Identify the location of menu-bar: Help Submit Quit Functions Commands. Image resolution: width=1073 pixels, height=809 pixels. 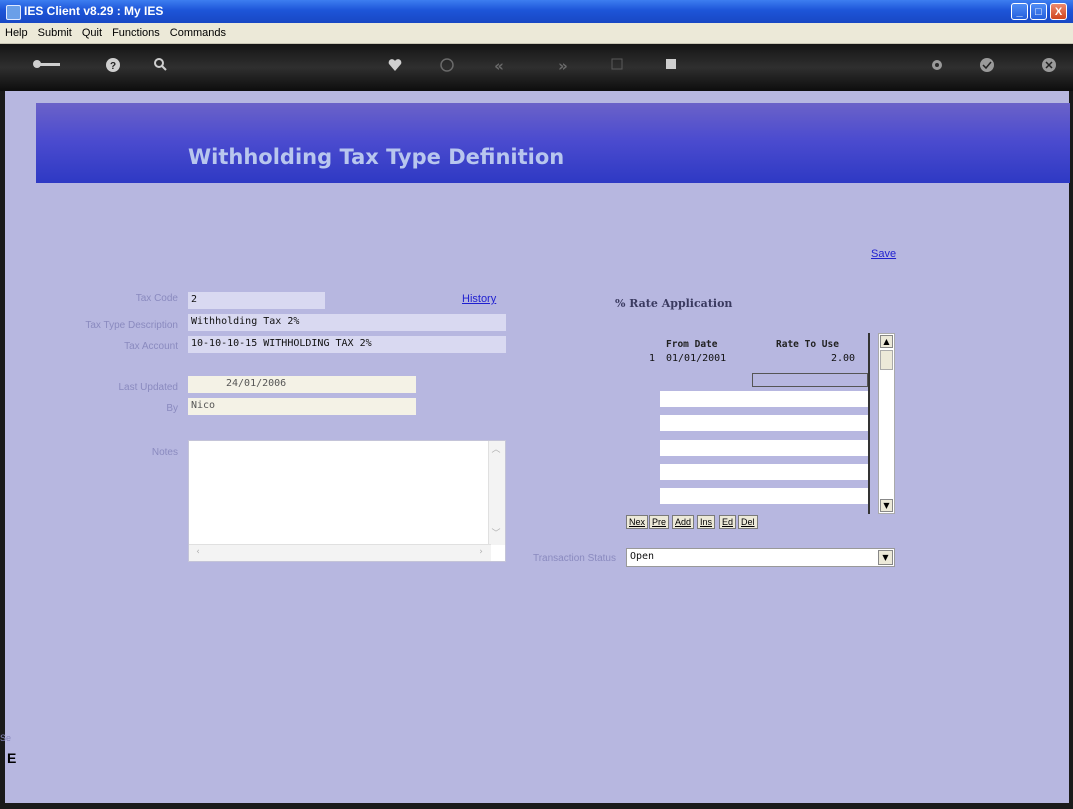
(536, 33).